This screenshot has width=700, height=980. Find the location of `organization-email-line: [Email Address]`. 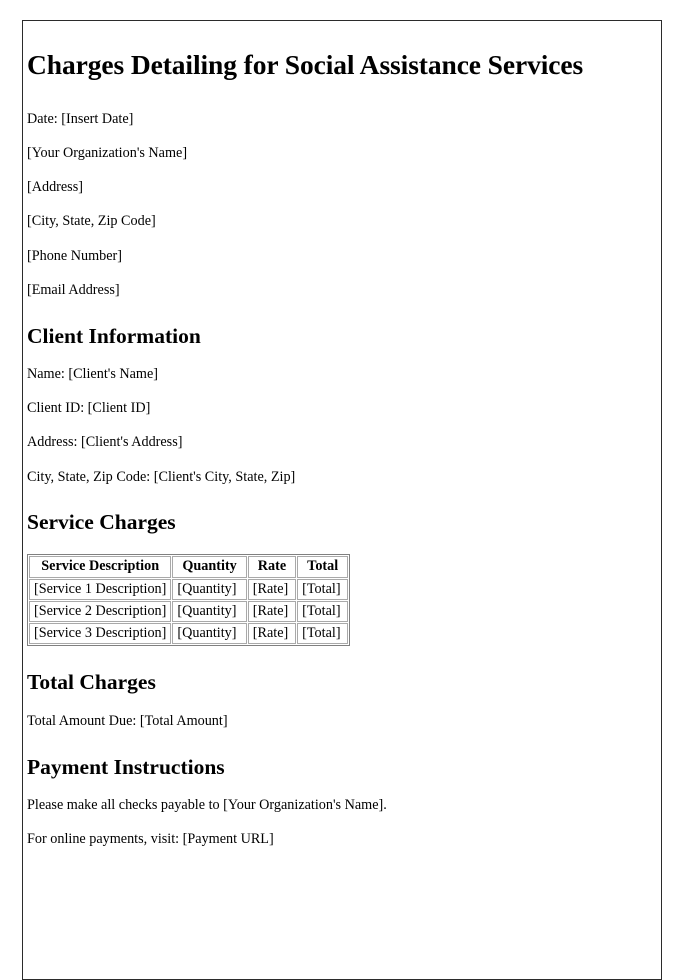

organization-email-line: [Email Address] is located at coordinates (73, 289).